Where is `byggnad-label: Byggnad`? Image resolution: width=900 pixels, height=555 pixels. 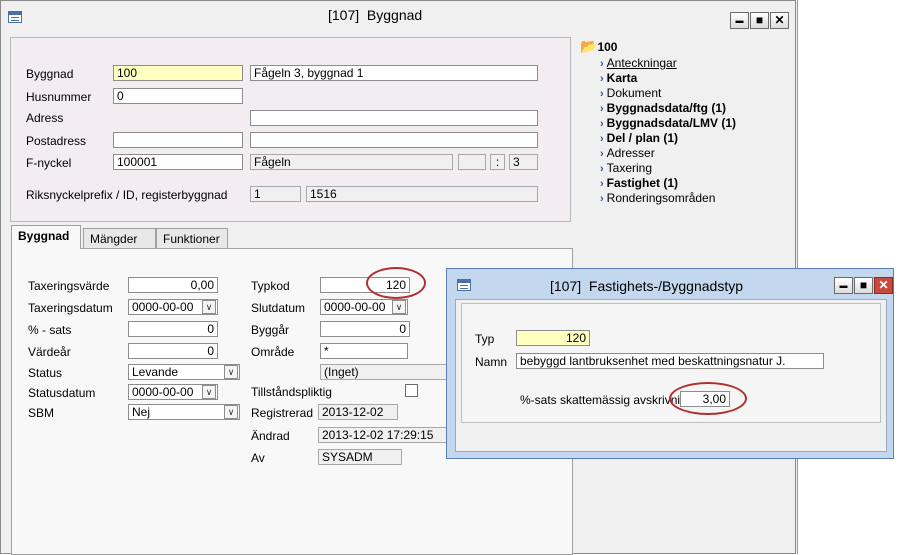 byggnad-label: Byggnad is located at coordinates (50, 74).